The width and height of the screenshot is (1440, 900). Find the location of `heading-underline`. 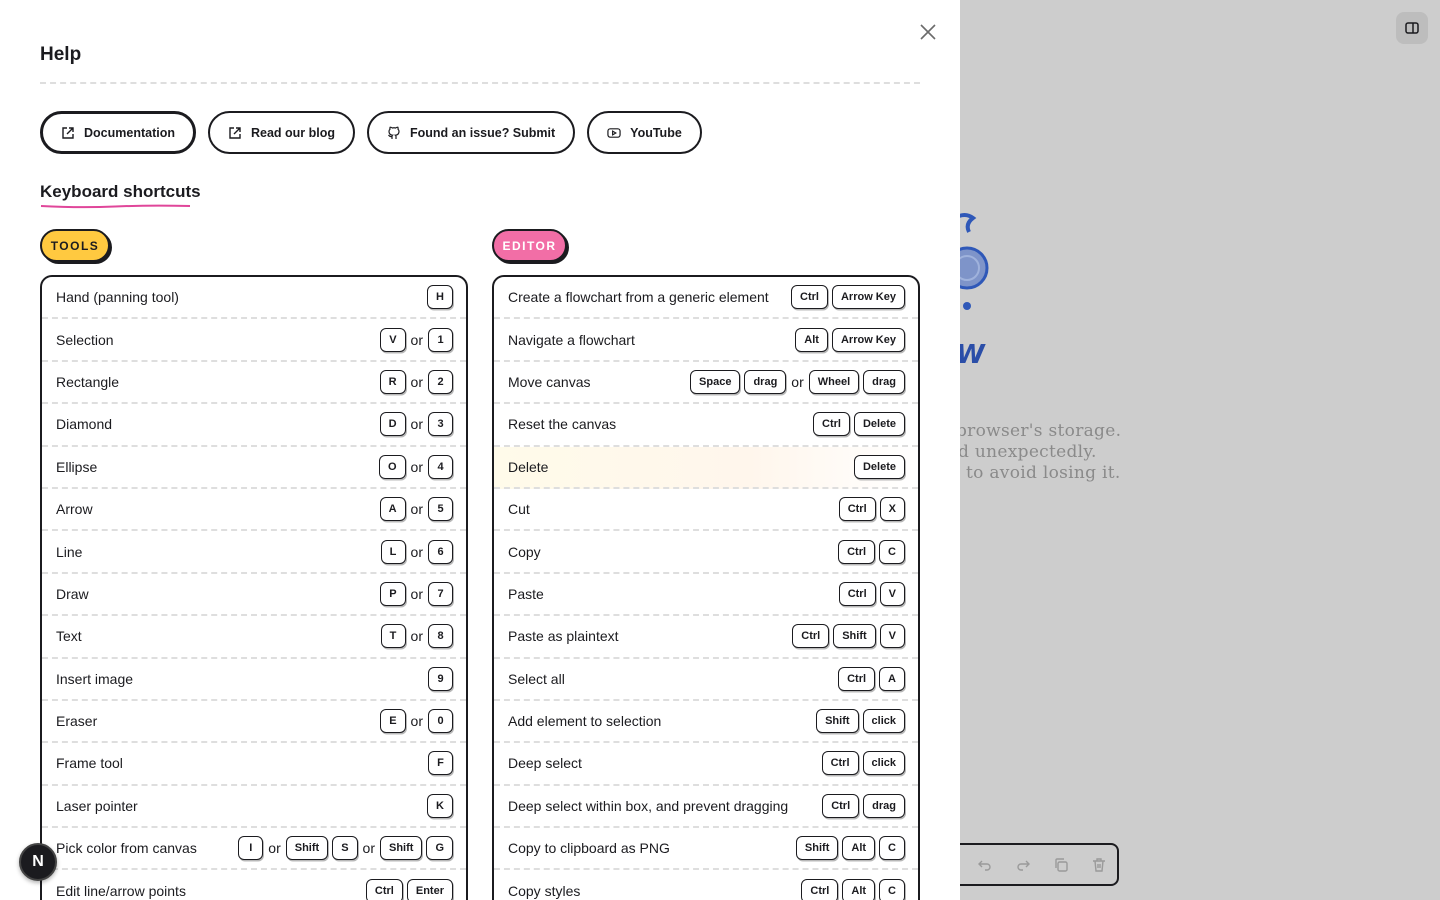

heading-underline is located at coordinates (115, 206).